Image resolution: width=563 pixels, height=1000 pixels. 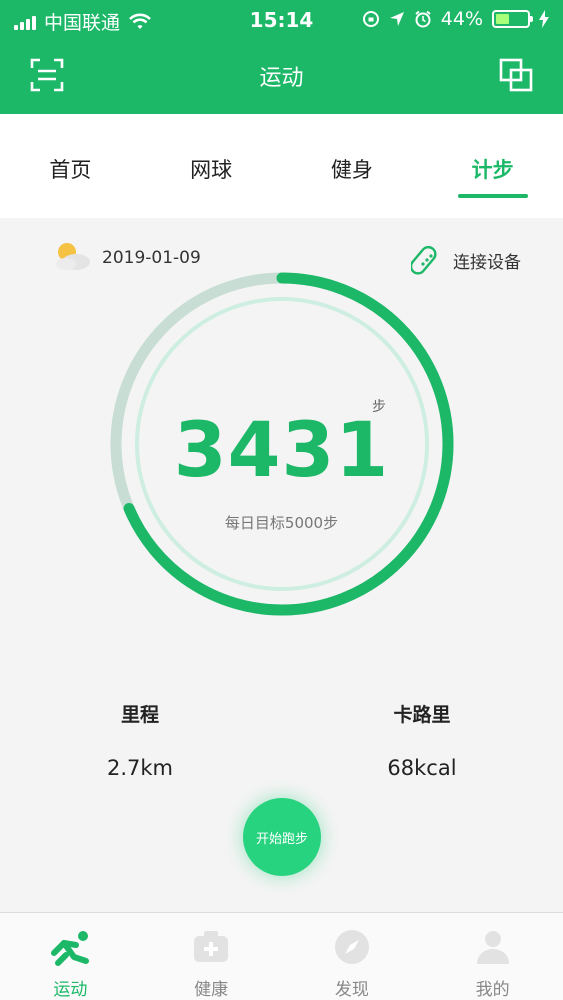 What do you see at coordinates (396, 19) in the screenshot?
I see `location-icon` at bounding box center [396, 19].